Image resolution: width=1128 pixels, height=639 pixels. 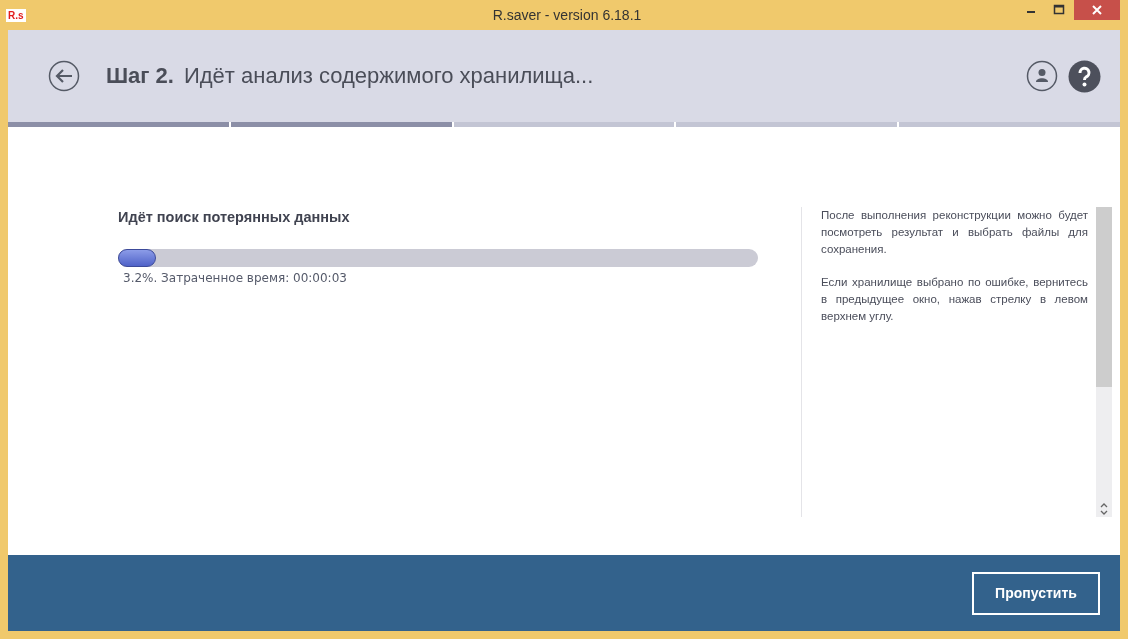 What do you see at coordinates (954, 299) in the screenshot?
I see `info-paragraph: Если хранилище выбрано по ошибке, вернитесь в предыдущее окно, нажав стрелку в левом верхнем углу.` at bounding box center [954, 299].